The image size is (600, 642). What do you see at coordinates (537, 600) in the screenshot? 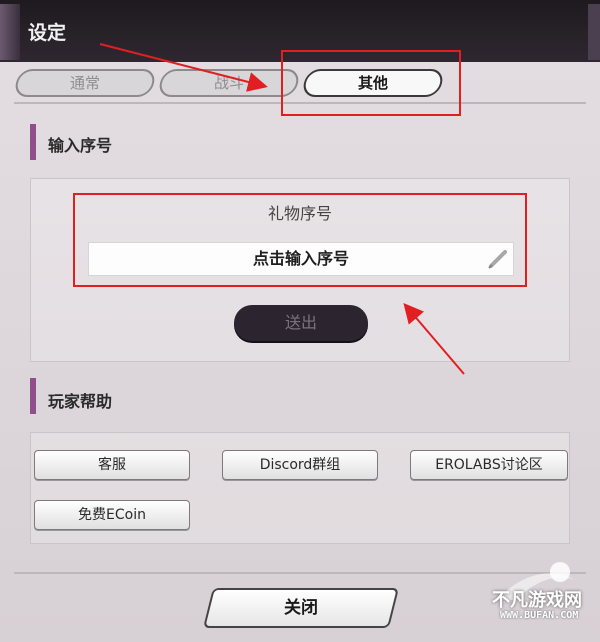
I see `watermark-text: 不凡游戏网` at bounding box center [537, 600].